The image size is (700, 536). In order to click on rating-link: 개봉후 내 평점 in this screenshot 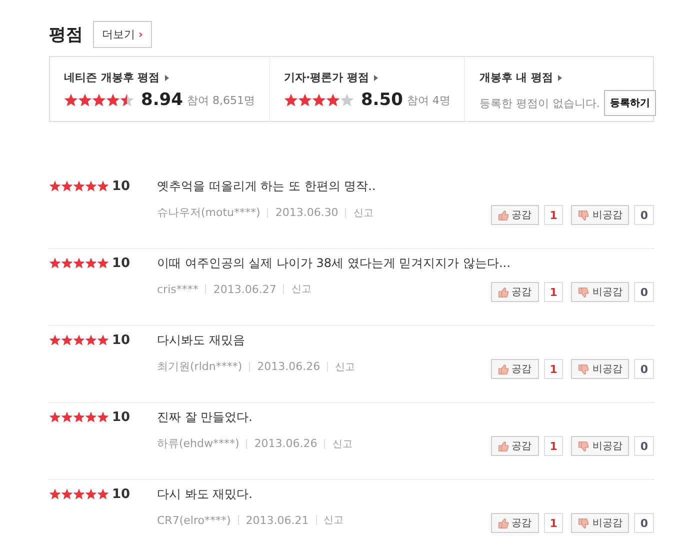, I will do `click(567, 77)`.